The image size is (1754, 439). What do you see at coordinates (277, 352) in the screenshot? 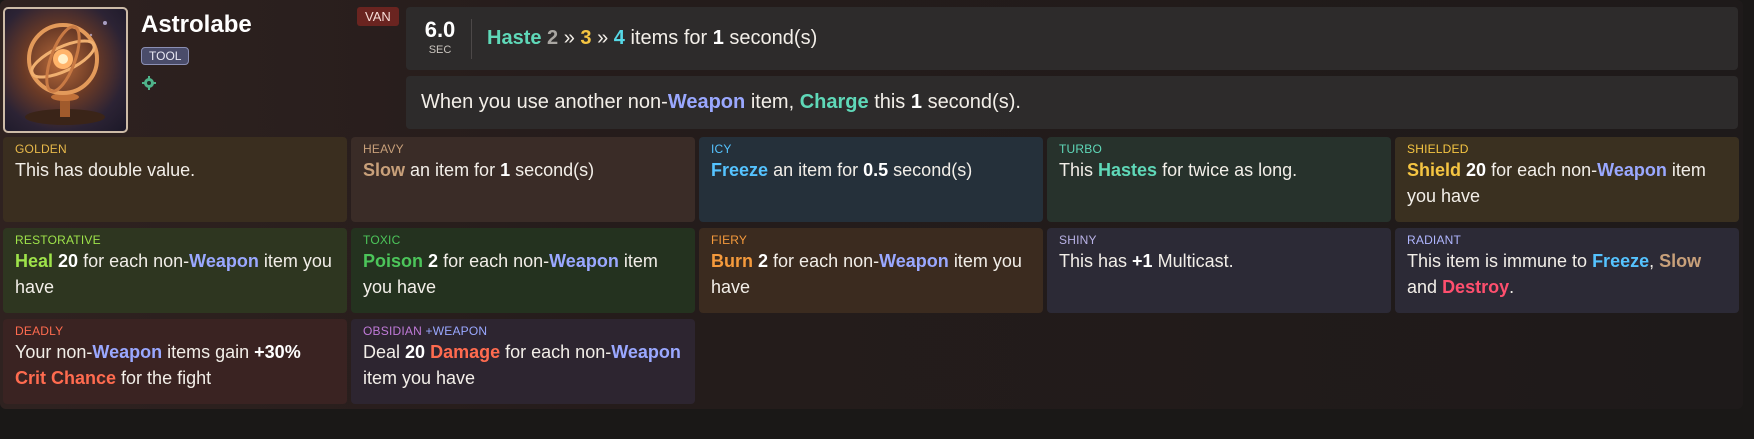
I see `desc-number: +30%` at bounding box center [277, 352].